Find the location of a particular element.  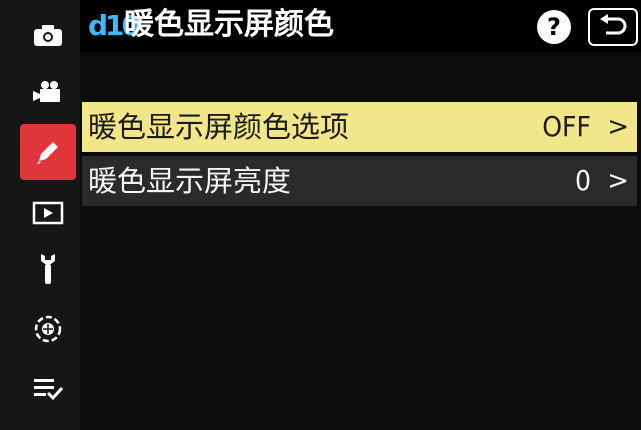

wrench-icon is located at coordinates (48, 269).